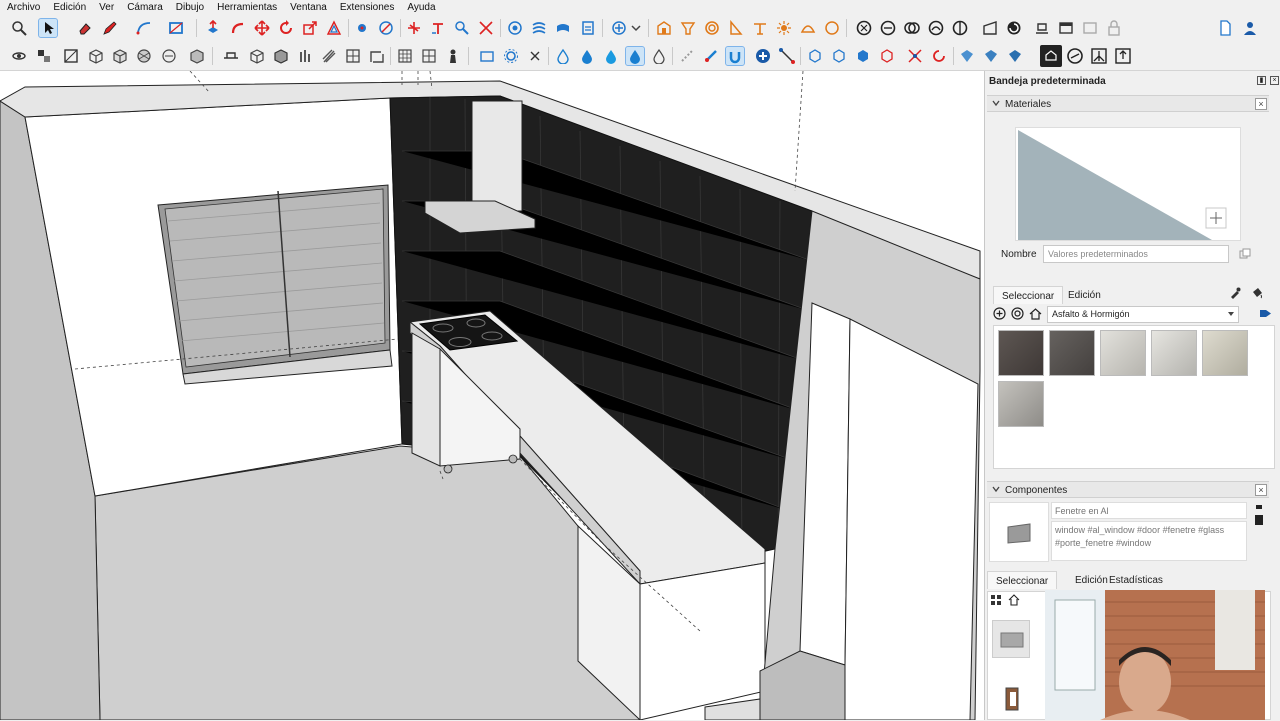  Describe the element at coordinates (1136, 580) in the screenshot. I see `tab-components-estadisticas: Estadísticas` at that location.